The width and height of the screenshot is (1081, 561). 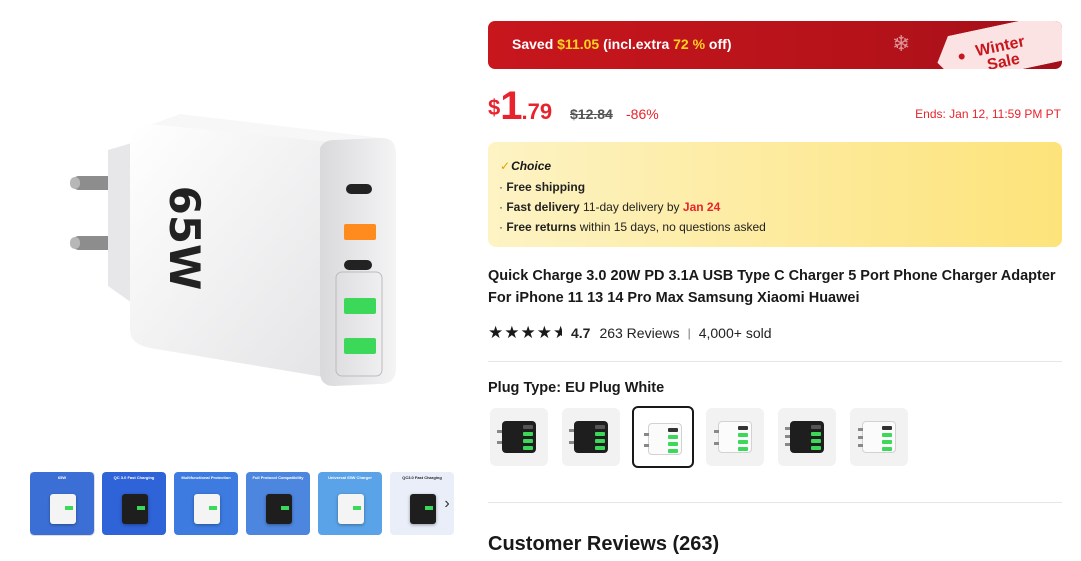 What do you see at coordinates (525, 332) in the screenshot?
I see `star-rating-icon: ★★★★★` at bounding box center [525, 332].